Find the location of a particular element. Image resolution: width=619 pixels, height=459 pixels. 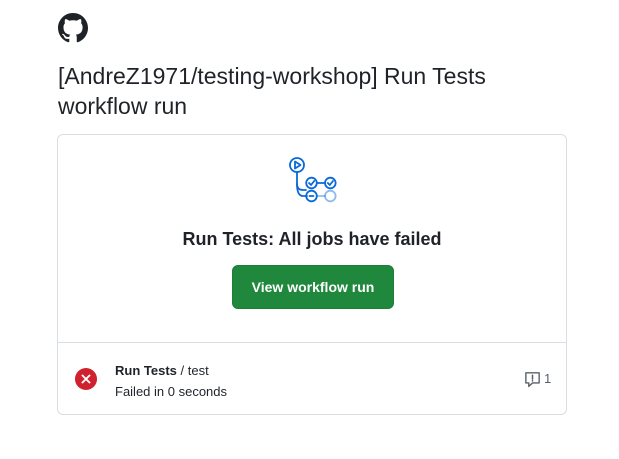

workflow-icon is located at coordinates (313, 180).